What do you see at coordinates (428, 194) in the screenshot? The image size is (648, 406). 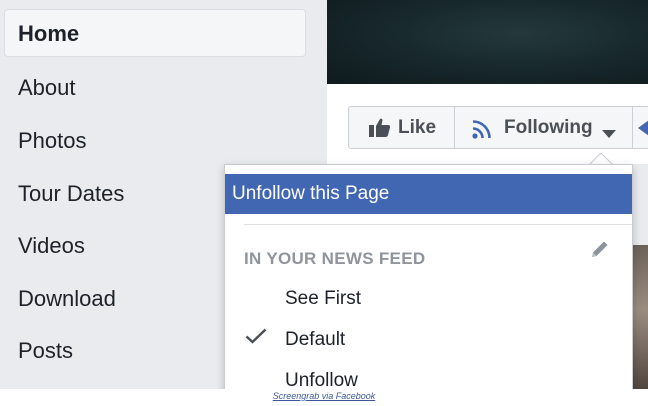 I see `unfollow-page-option: Unfollow this Page` at bounding box center [428, 194].